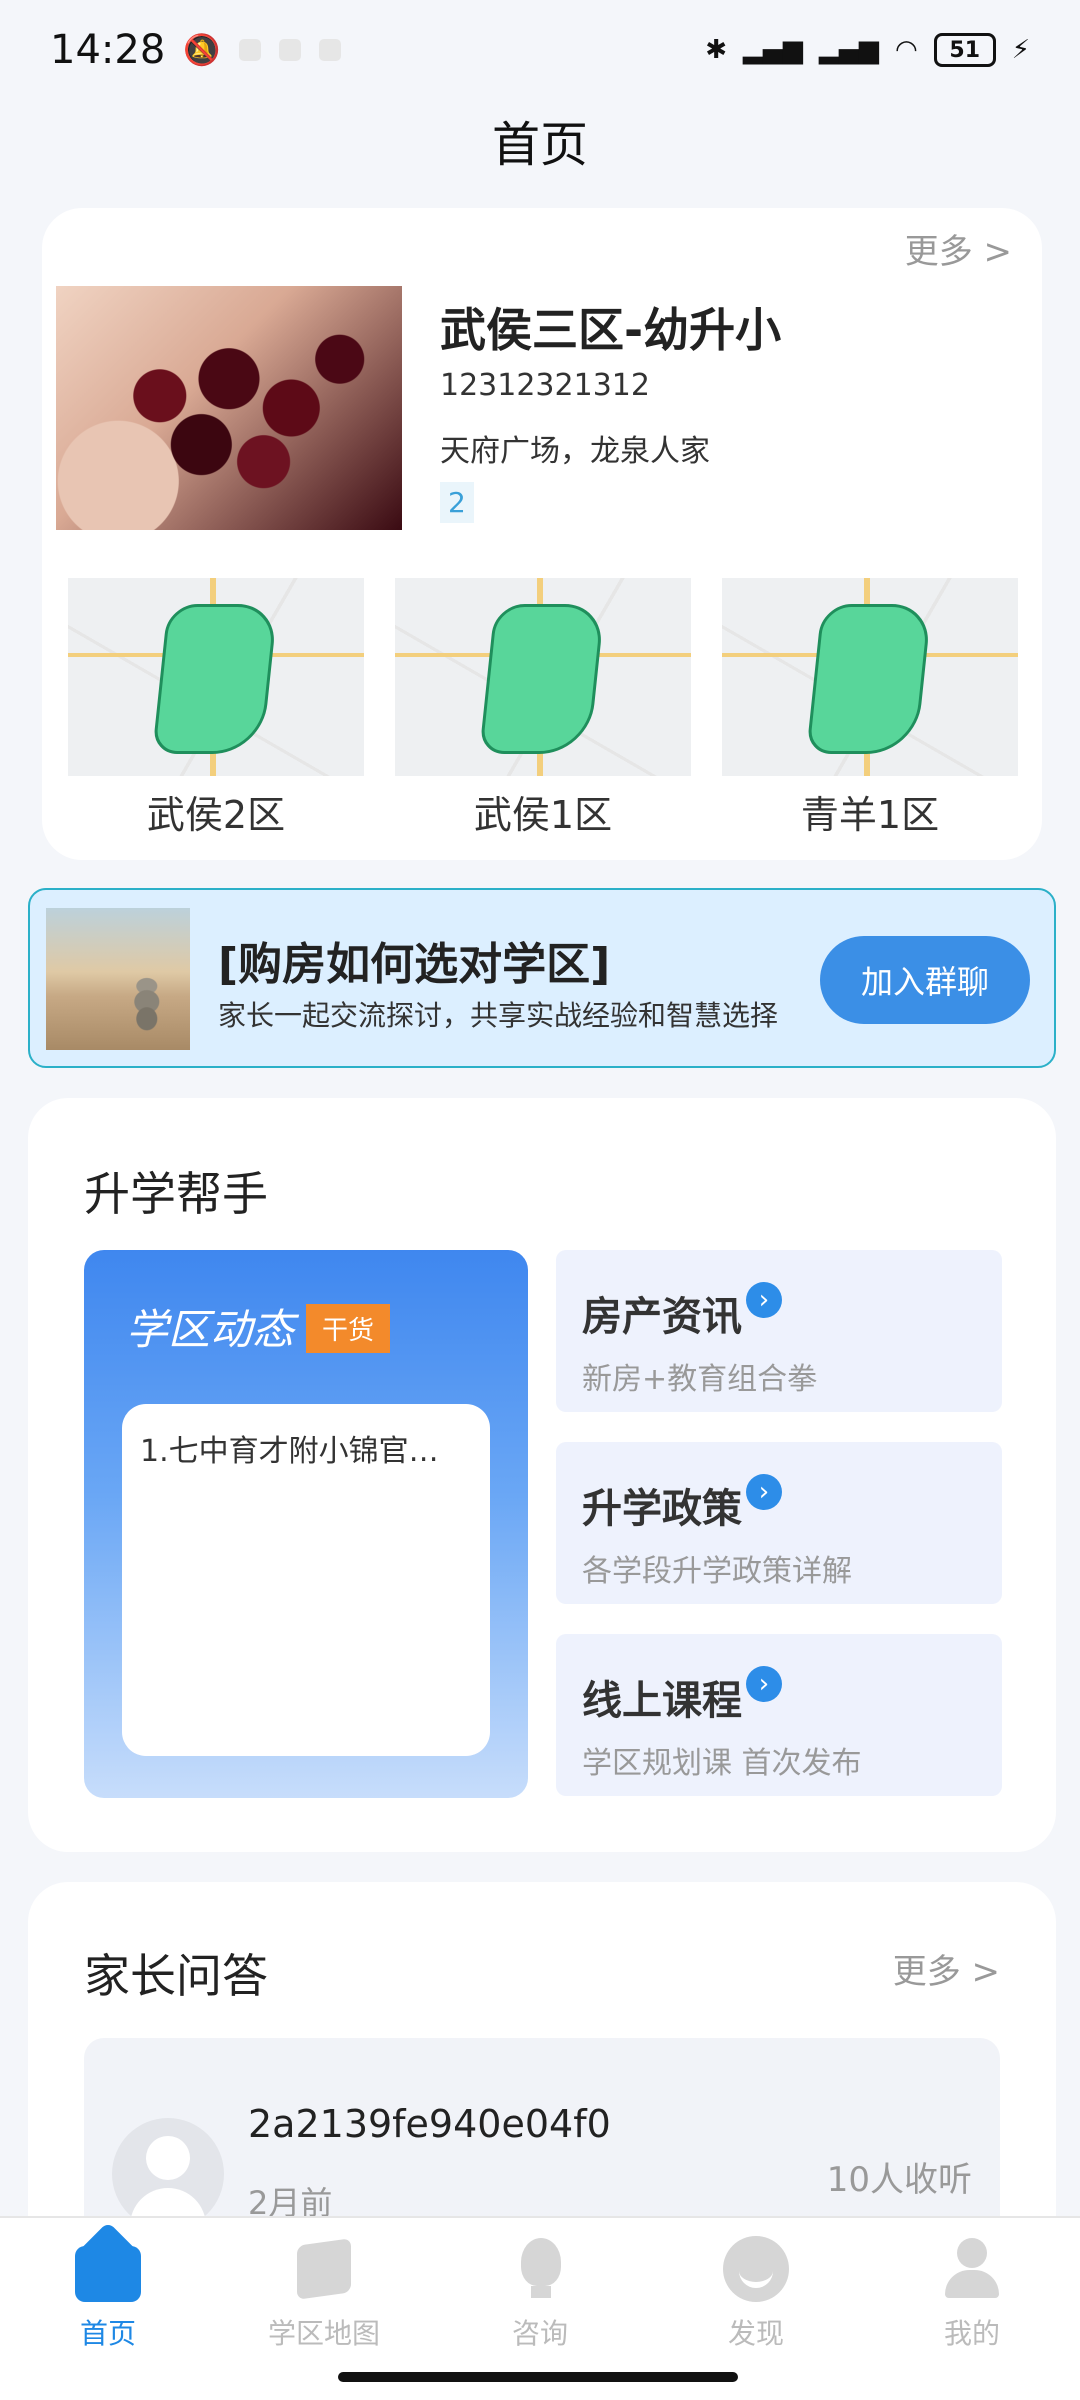  I want to click on district-news-tag: 干货, so click(348, 1328).